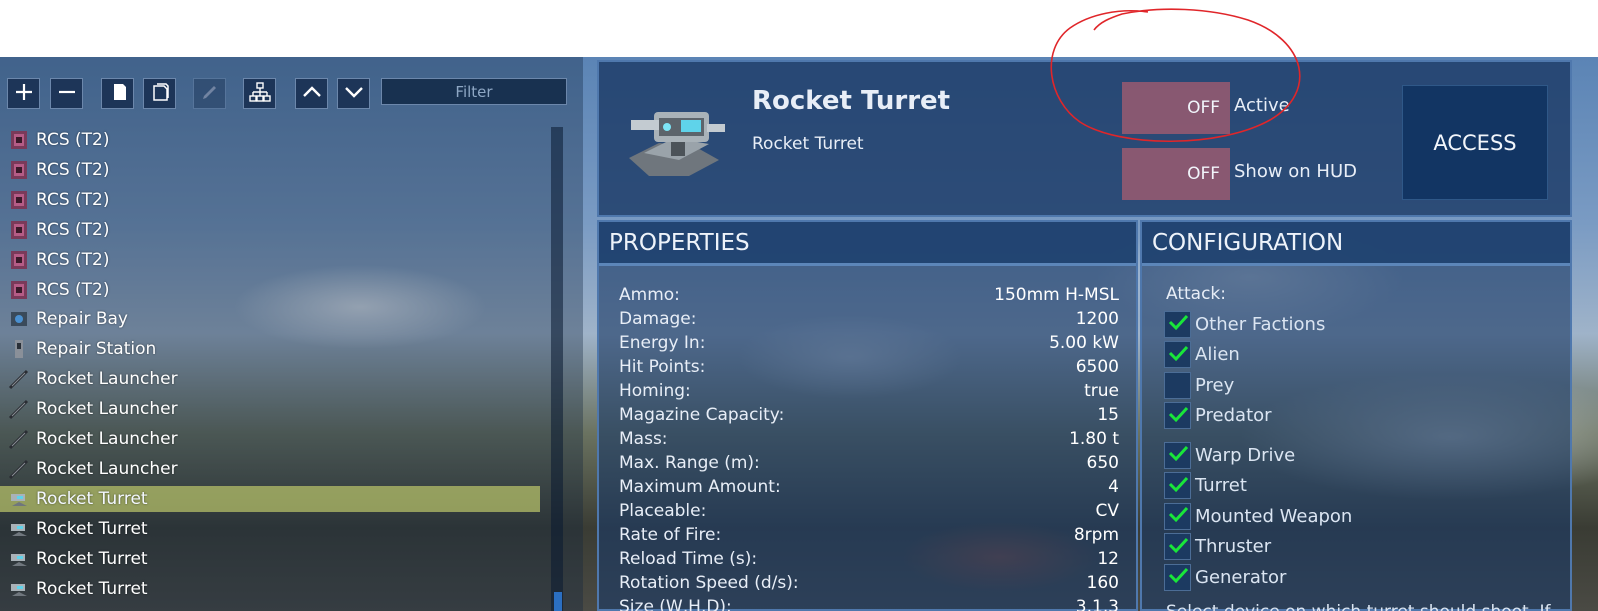  Describe the element at coordinates (1176, 108) in the screenshot. I see `active-toggle: OFF` at that location.